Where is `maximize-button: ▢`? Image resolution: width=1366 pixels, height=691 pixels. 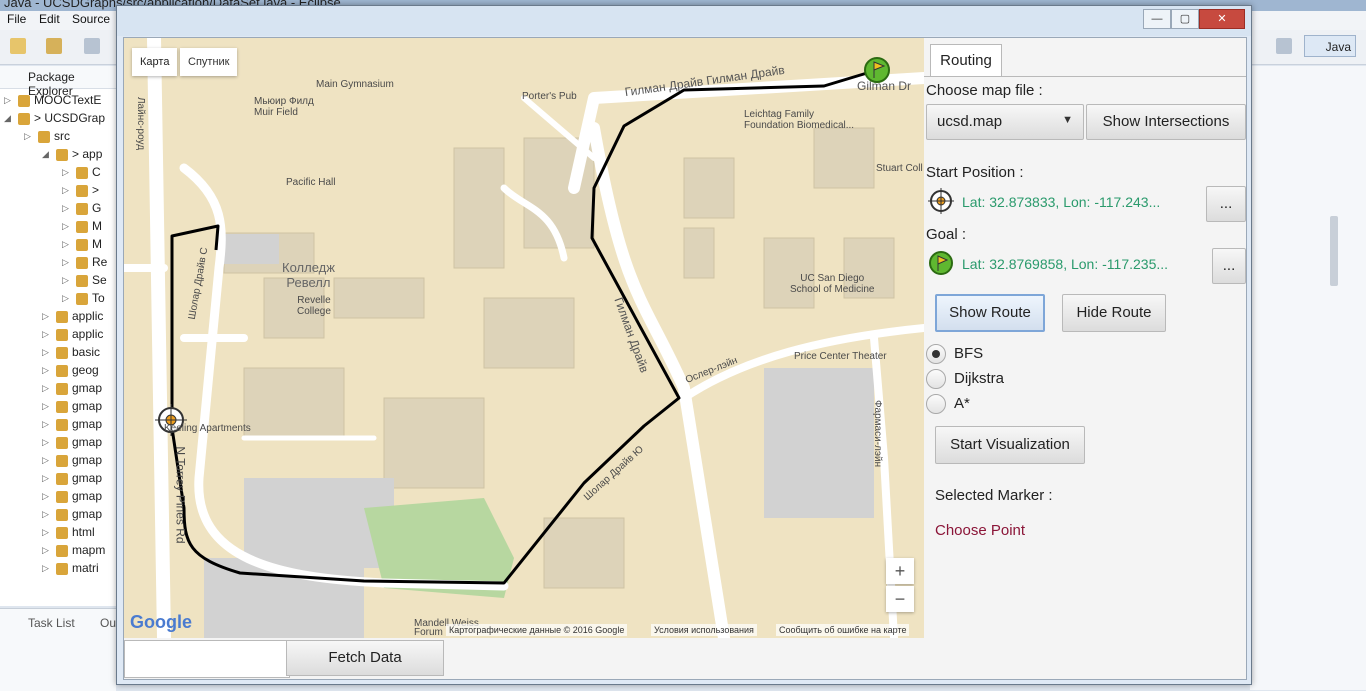 maximize-button: ▢ is located at coordinates (1185, 19).